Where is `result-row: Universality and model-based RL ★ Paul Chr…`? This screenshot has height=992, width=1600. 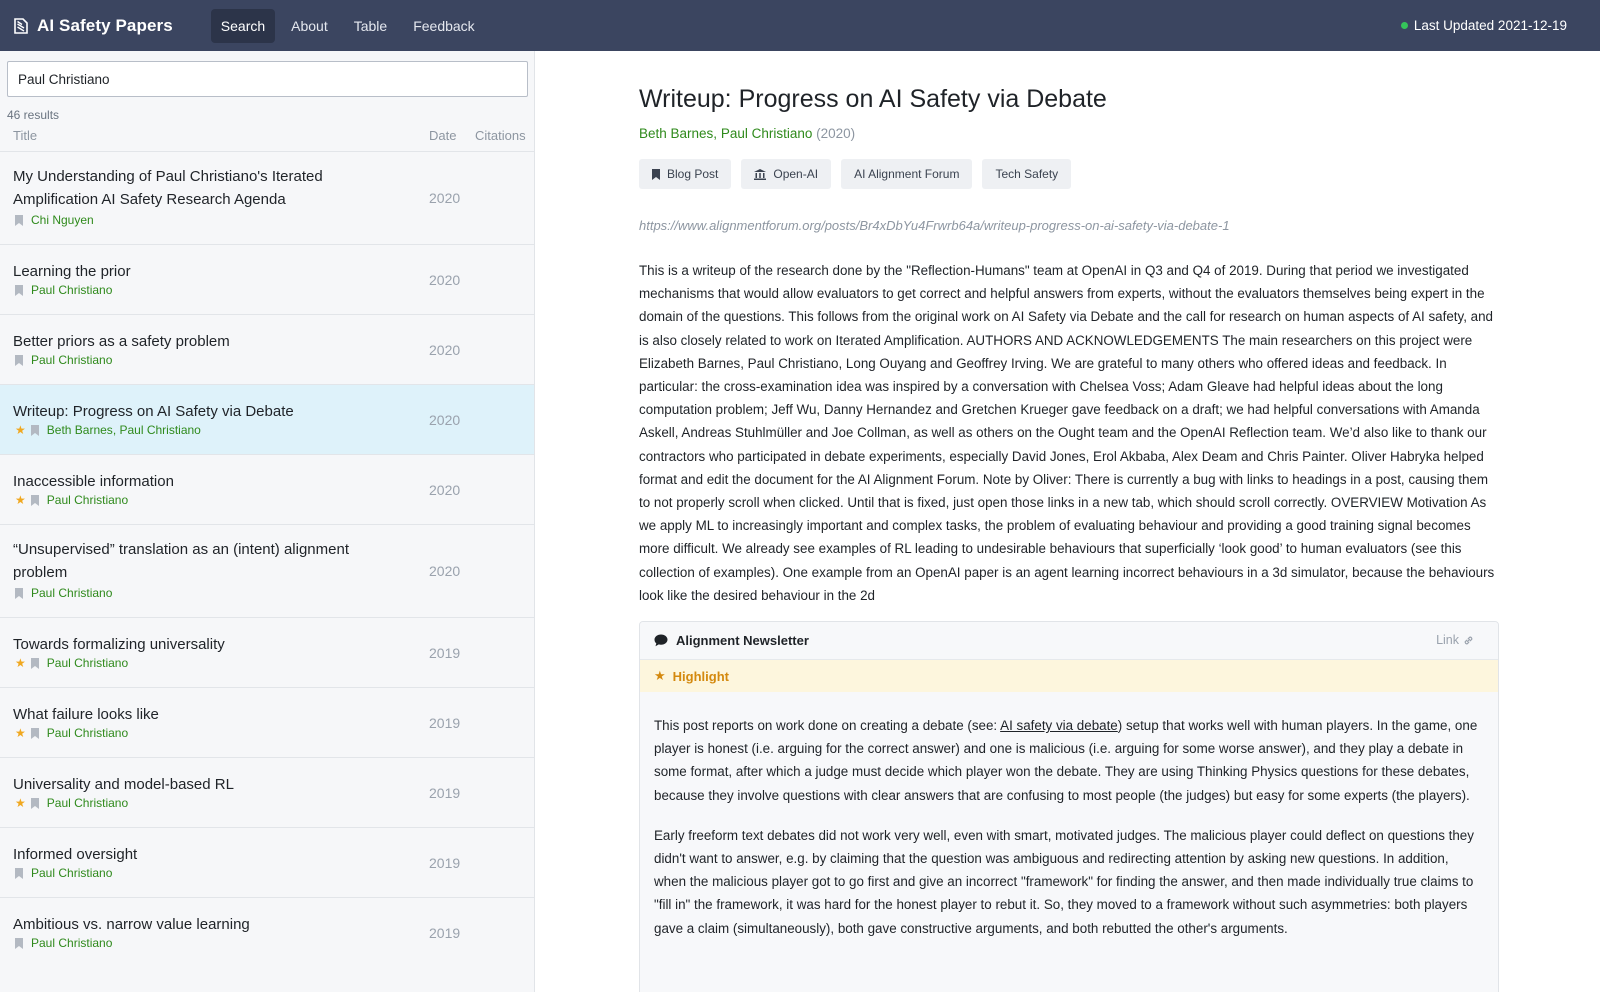
result-row: Universality and model-based RL ★ Paul Chr… is located at coordinates (267, 792).